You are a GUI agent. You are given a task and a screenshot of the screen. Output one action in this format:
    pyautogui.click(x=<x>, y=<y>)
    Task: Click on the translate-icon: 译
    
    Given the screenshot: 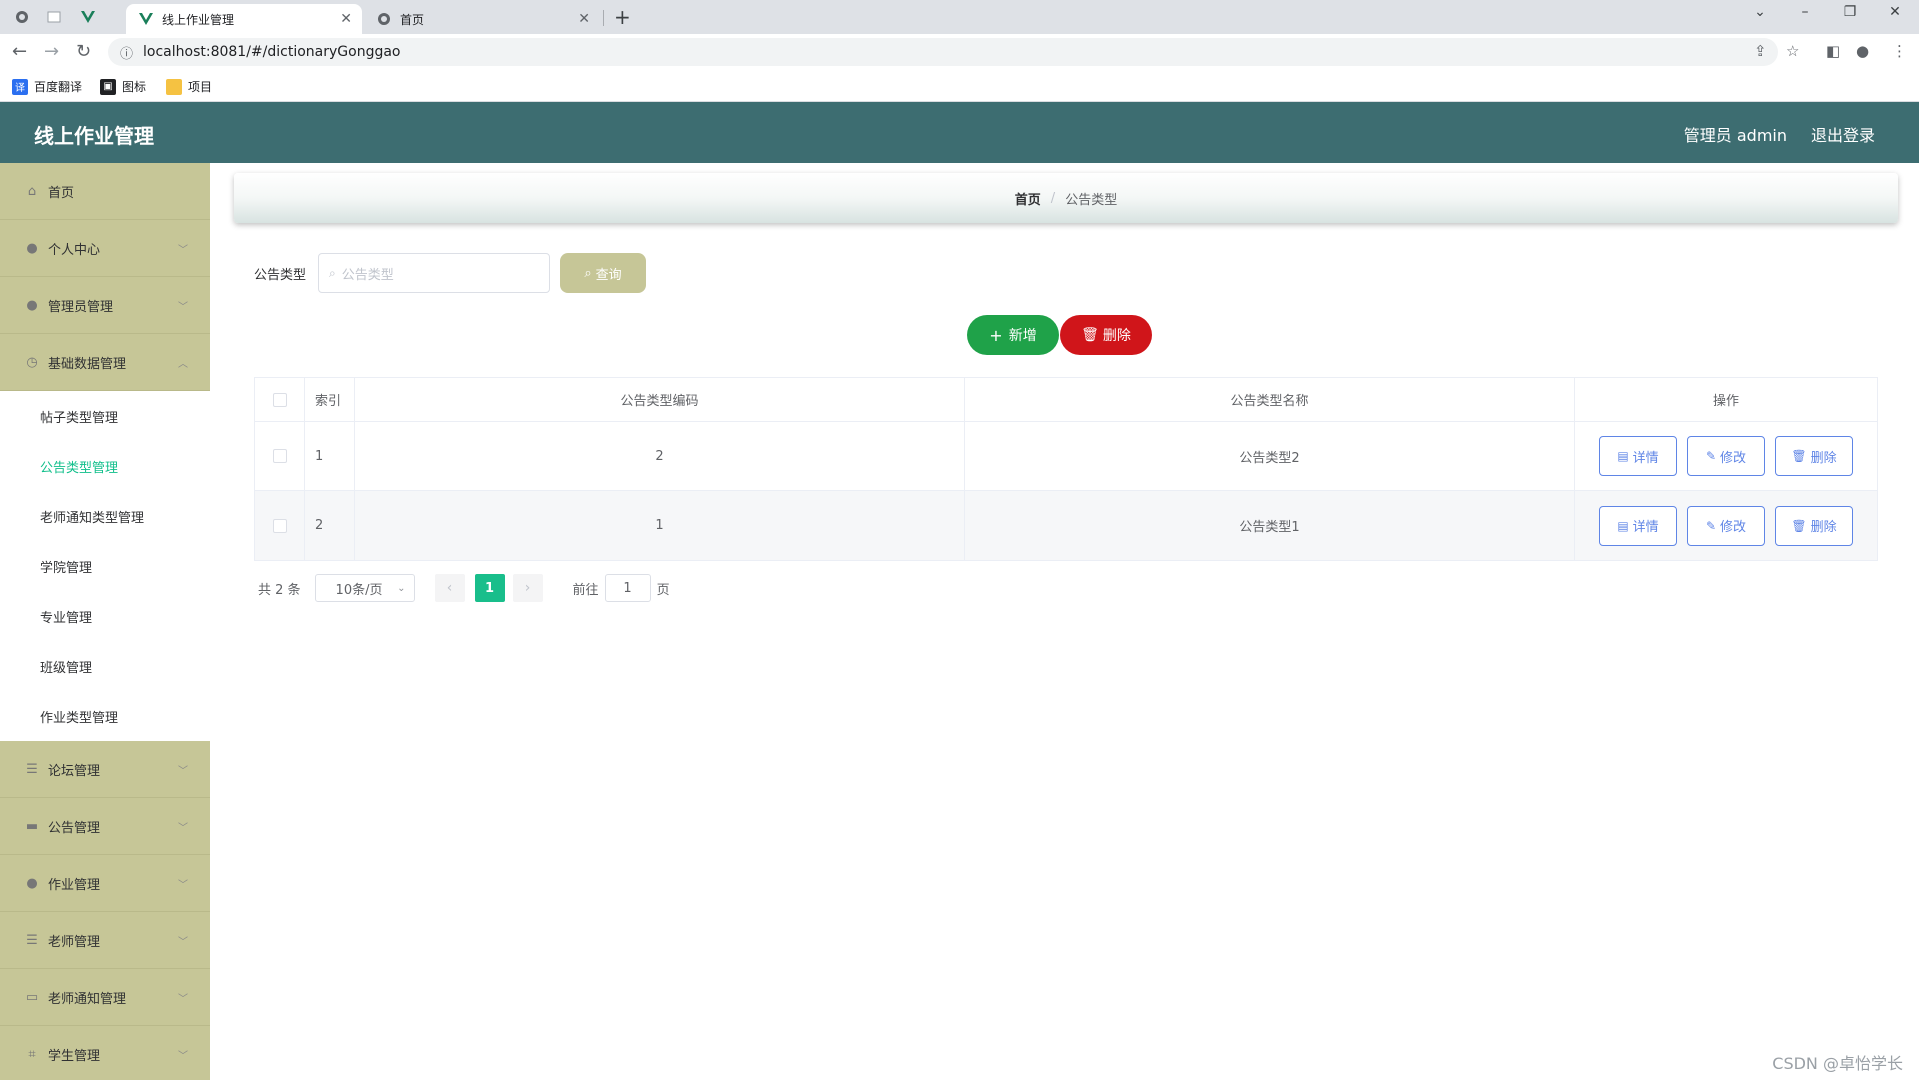 What is the action you would take?
    pyautogui.click(x=20, y=86)
    